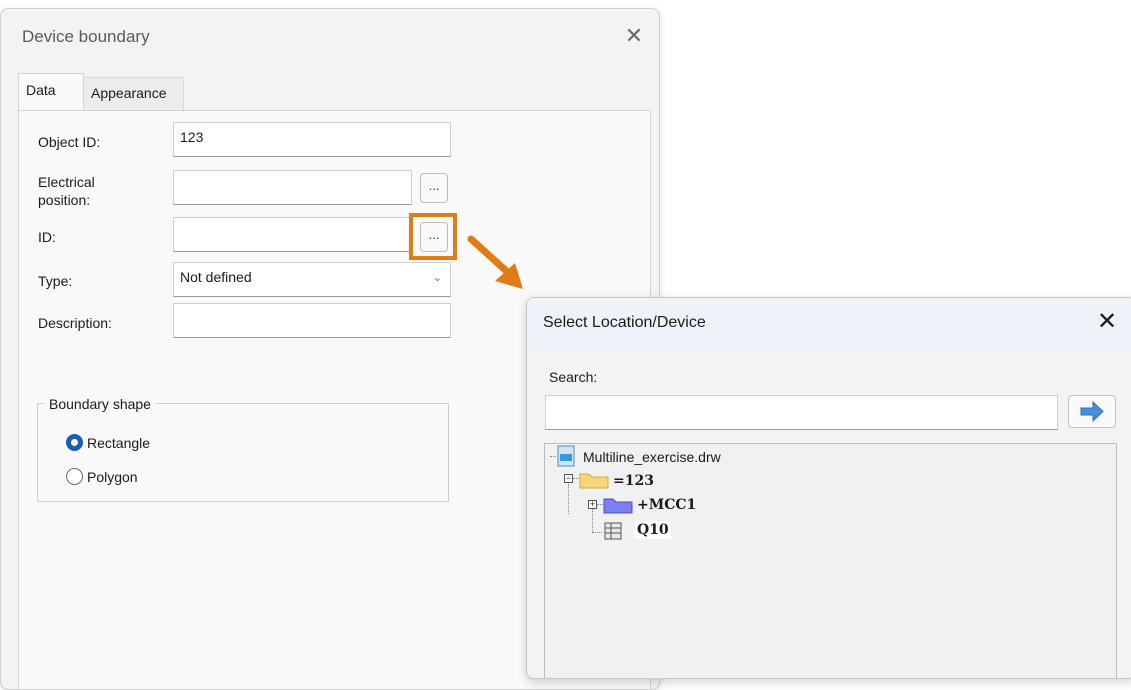 This screenshot has height=690, width=1131. Describe the element at coordinates (653, 530) in the screenshot. I see `tree-node-label: Q10` at that location.